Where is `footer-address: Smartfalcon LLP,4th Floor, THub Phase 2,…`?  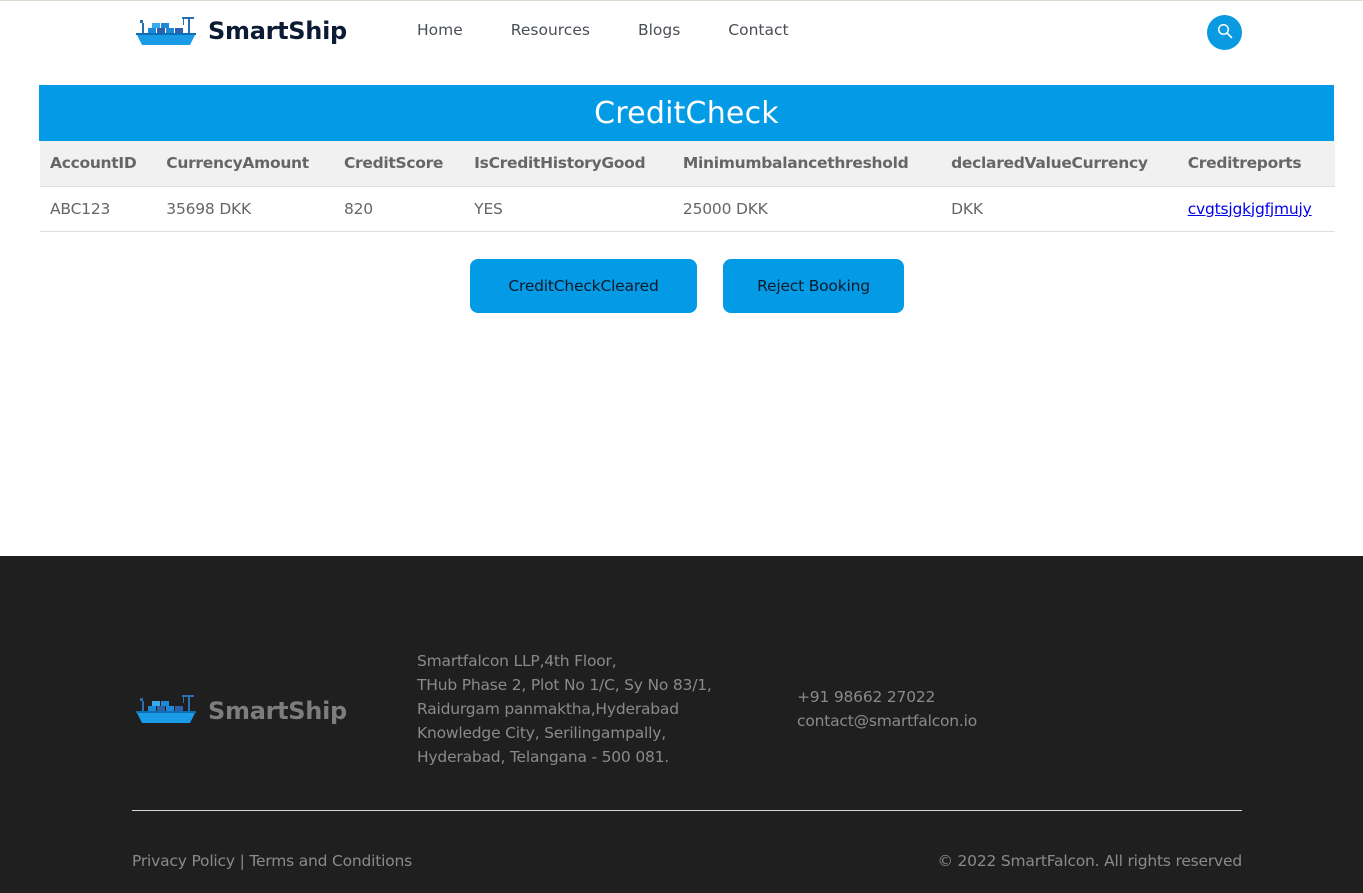
footer-address: Smartfalcon LLP,4th Floor, THub Phase 2,… is located at coordinates (564, 709).